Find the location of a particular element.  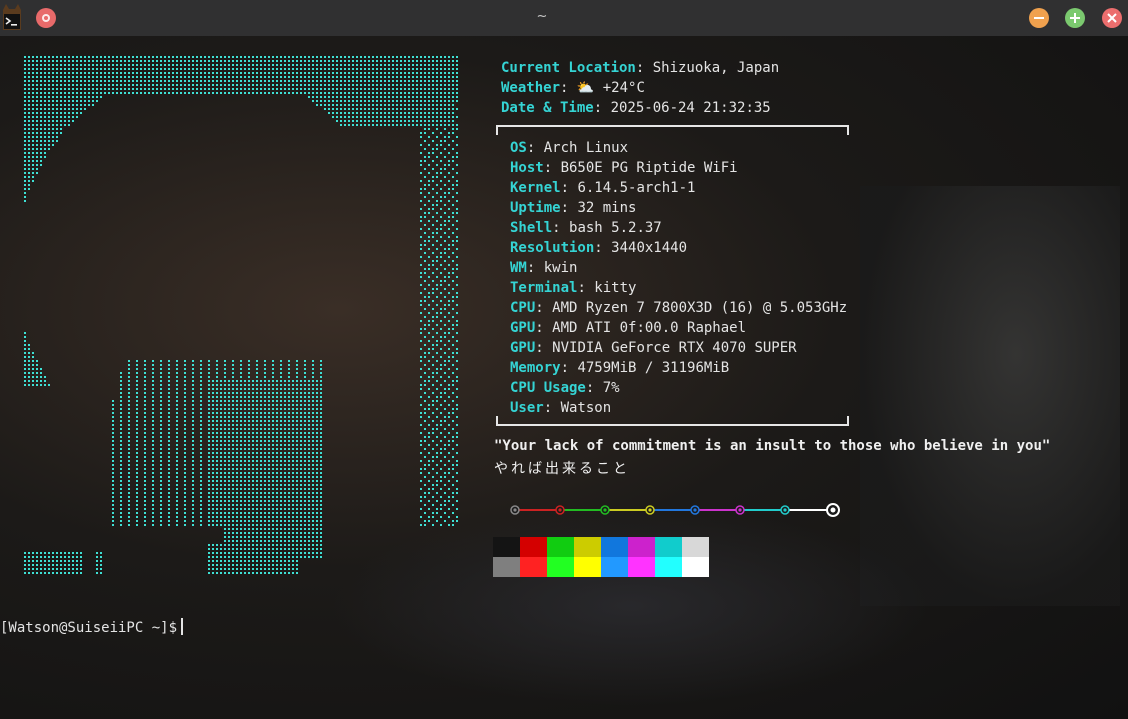

close-icon is located at coordinates (1112, 18).